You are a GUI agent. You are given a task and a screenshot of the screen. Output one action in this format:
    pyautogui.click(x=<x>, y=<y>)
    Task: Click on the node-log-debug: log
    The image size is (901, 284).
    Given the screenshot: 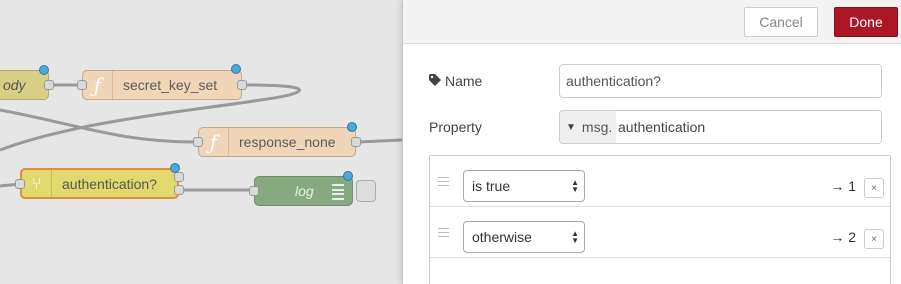 What is the action you would take?
    pyautogui.click(x=303, y=191)
    